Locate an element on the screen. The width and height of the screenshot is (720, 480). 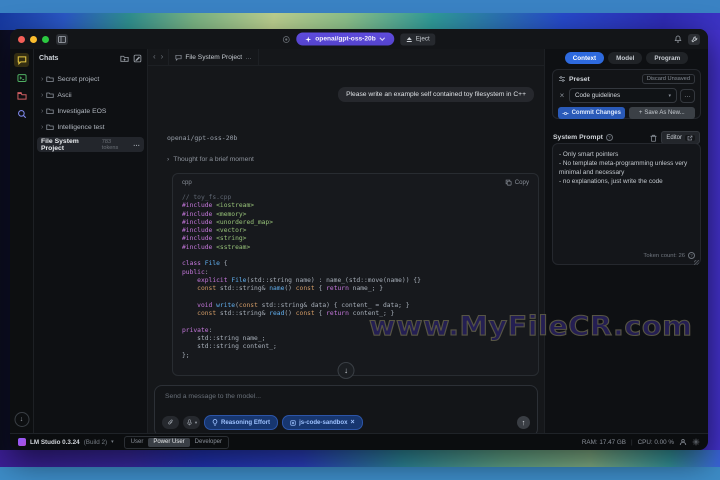
chat-more-icon is located at coordinates (136, 144).